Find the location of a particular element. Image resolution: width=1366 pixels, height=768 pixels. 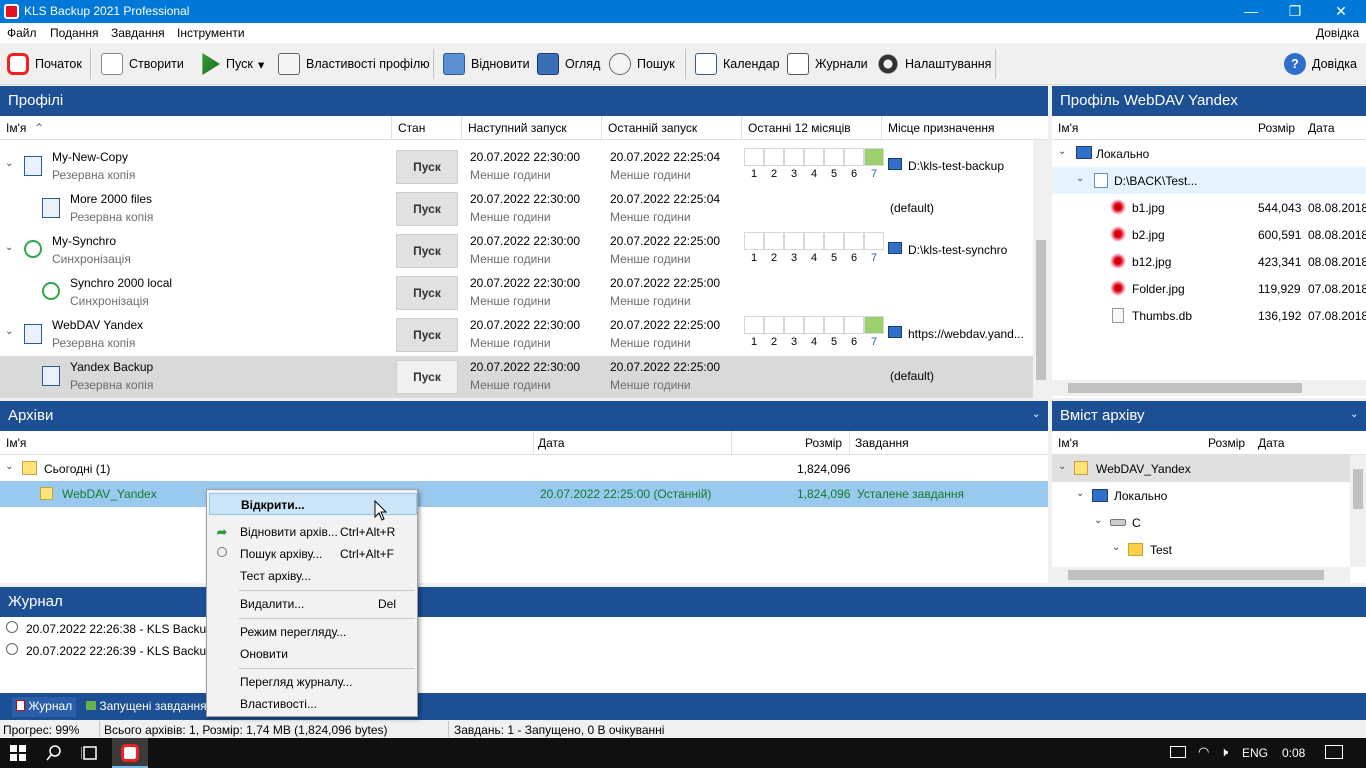

restore-button-toolbar: Відновити is located at coordinates (486, 64).